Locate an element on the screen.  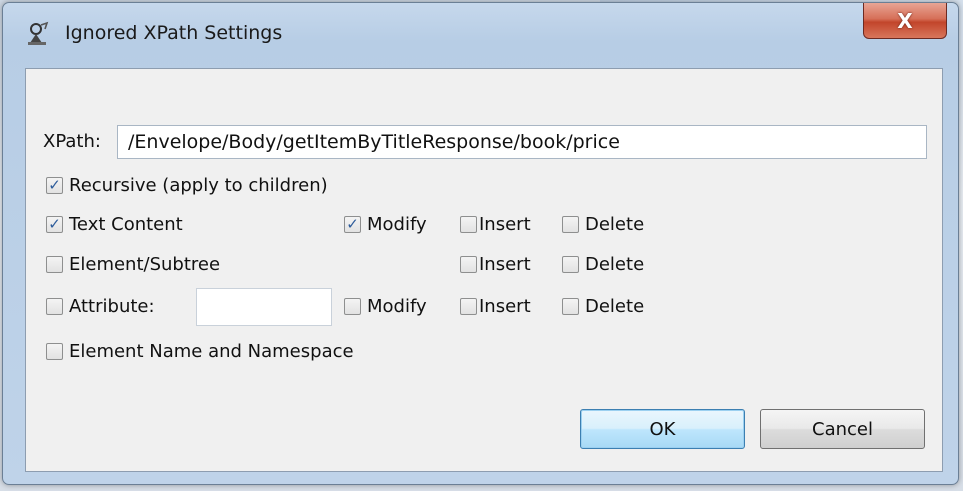
recursive-checkbox: ✓ Recursive (apply to children) is located at coordinates (187, 185).